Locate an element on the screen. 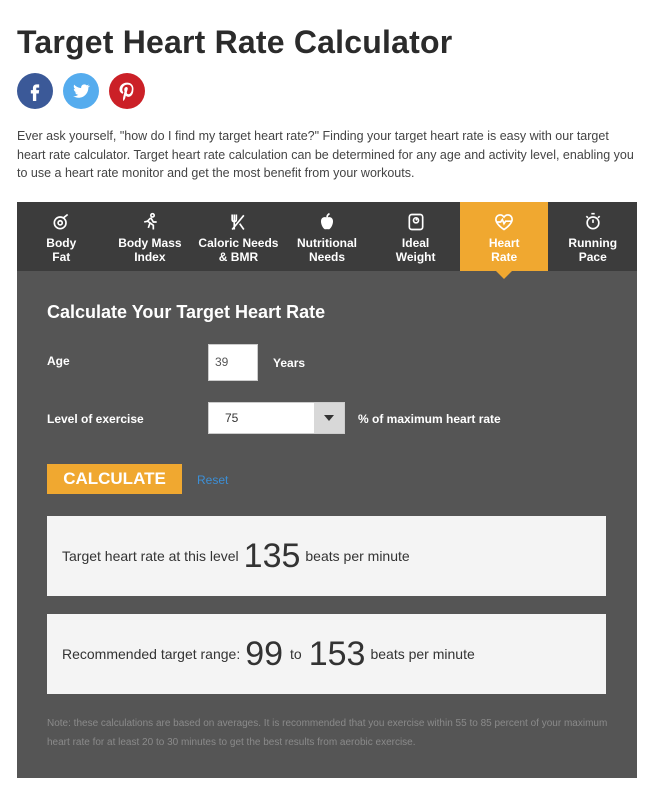 The height and width of the screenshot is (805, 656). pinterest-icon is located at coordinates (126, 91).